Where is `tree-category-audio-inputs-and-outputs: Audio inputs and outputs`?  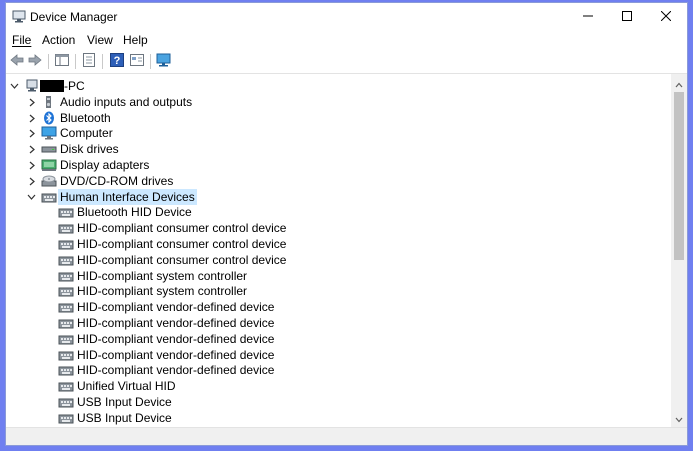 tree-category-audio-inputs-and-outputs: Audio inputs and outputs is located at coordinates (306, 102).